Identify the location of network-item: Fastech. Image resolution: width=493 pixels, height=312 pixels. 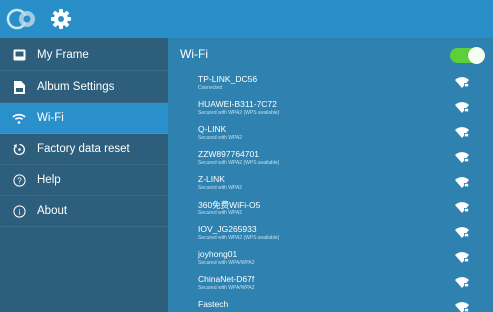
(330, 304).